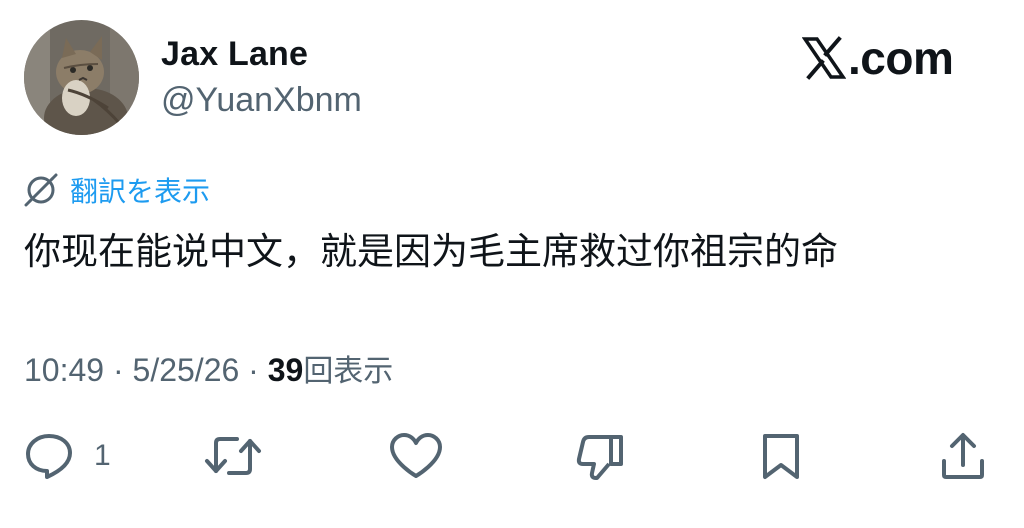 The width and height of the screenshot is (1024, 528). I want to click on reply-button: 1, so click(67, 456).